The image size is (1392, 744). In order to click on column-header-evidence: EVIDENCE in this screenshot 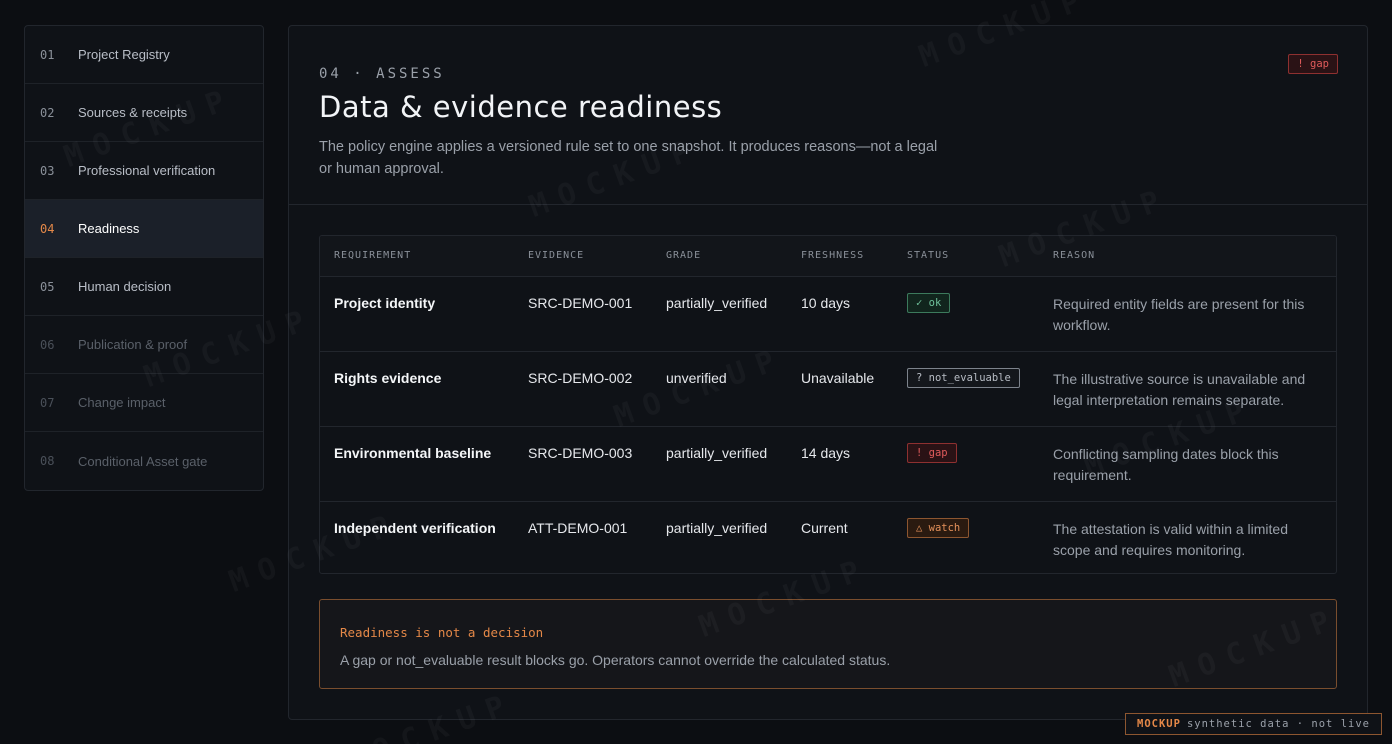, I will do `click(583, 256)`.